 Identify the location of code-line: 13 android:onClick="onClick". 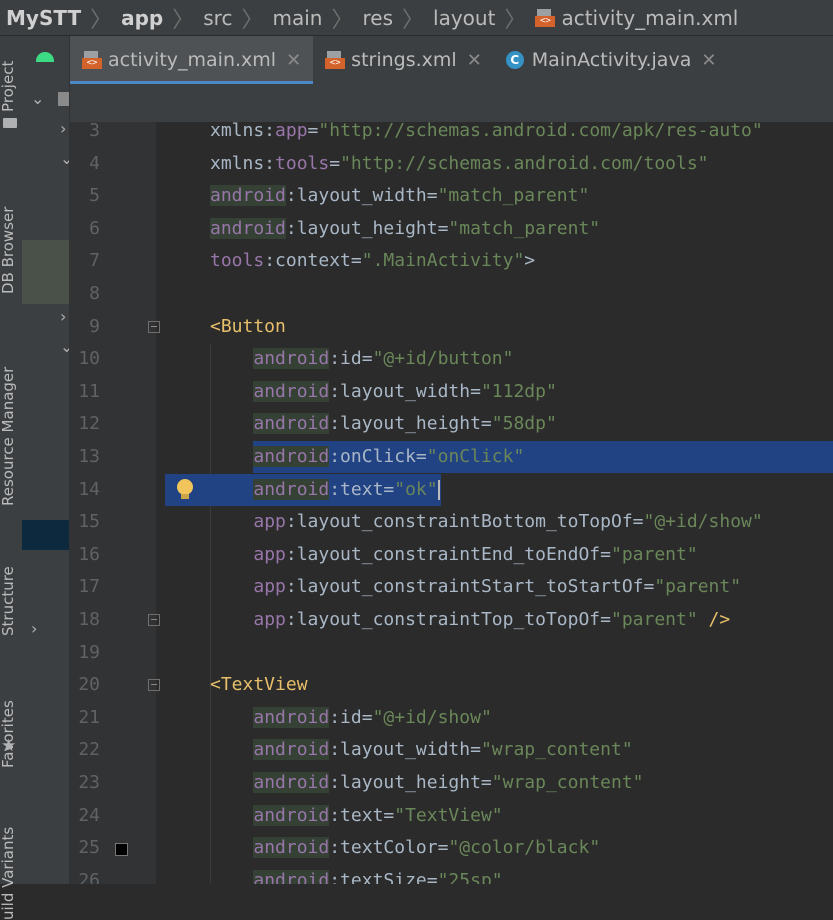
(451, 457).